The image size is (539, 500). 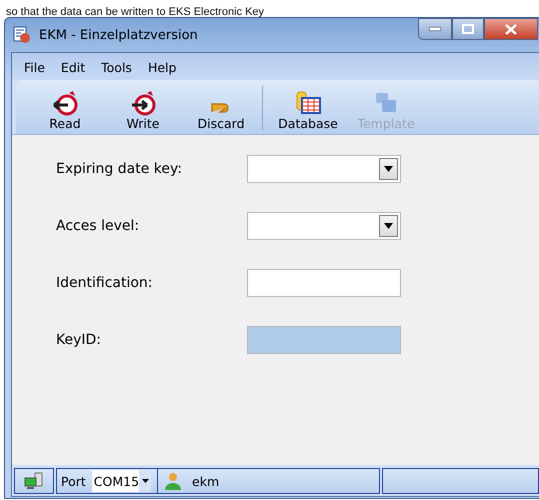 I want to click on app-icon, so click(x=22, y=35).